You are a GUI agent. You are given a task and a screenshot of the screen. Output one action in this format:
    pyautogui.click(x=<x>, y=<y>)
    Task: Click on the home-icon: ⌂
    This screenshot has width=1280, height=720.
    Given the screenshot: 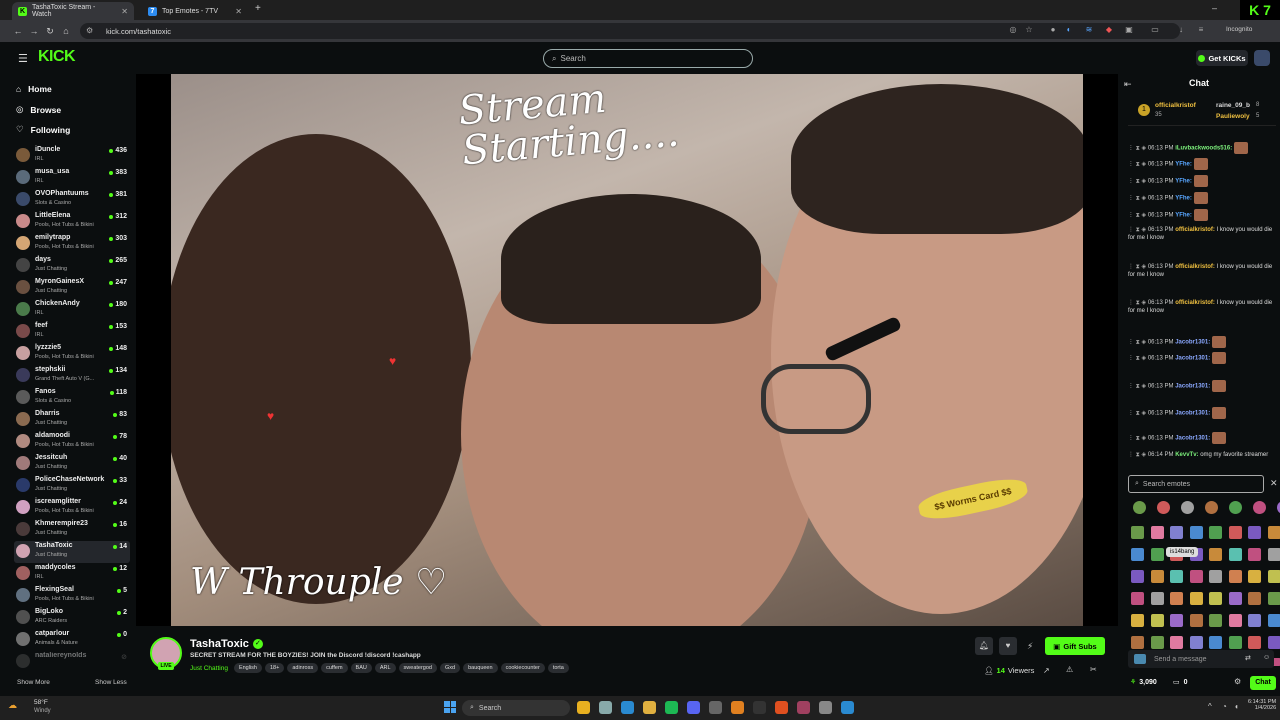 What is the action you would take?
    pyautogui.click(x=66, y=31)
    